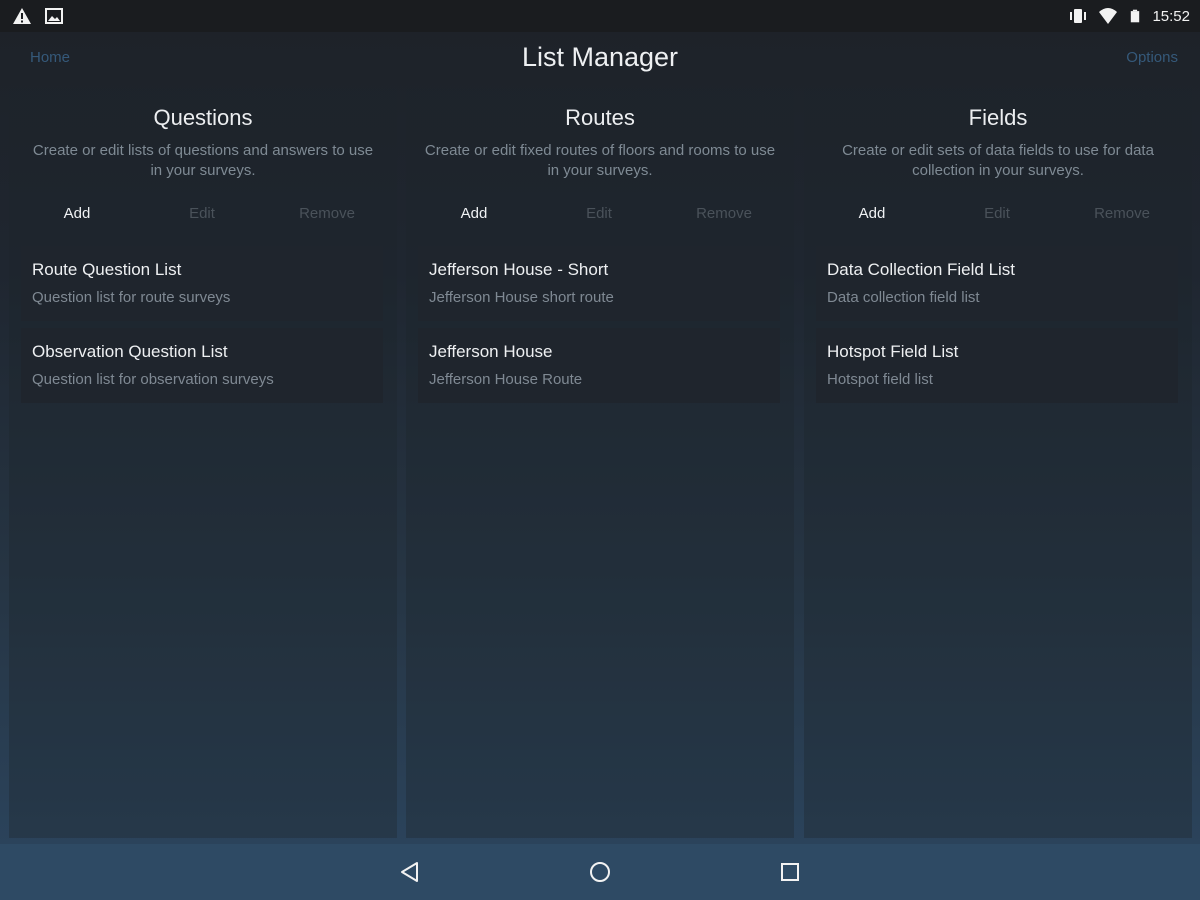 The width and height of the screenshot is (1200, 900). What do you see at coordinates (893, 351) in the screenshot?
I see `item-title: Hotspot Field List` at bounding box center [893, 351].